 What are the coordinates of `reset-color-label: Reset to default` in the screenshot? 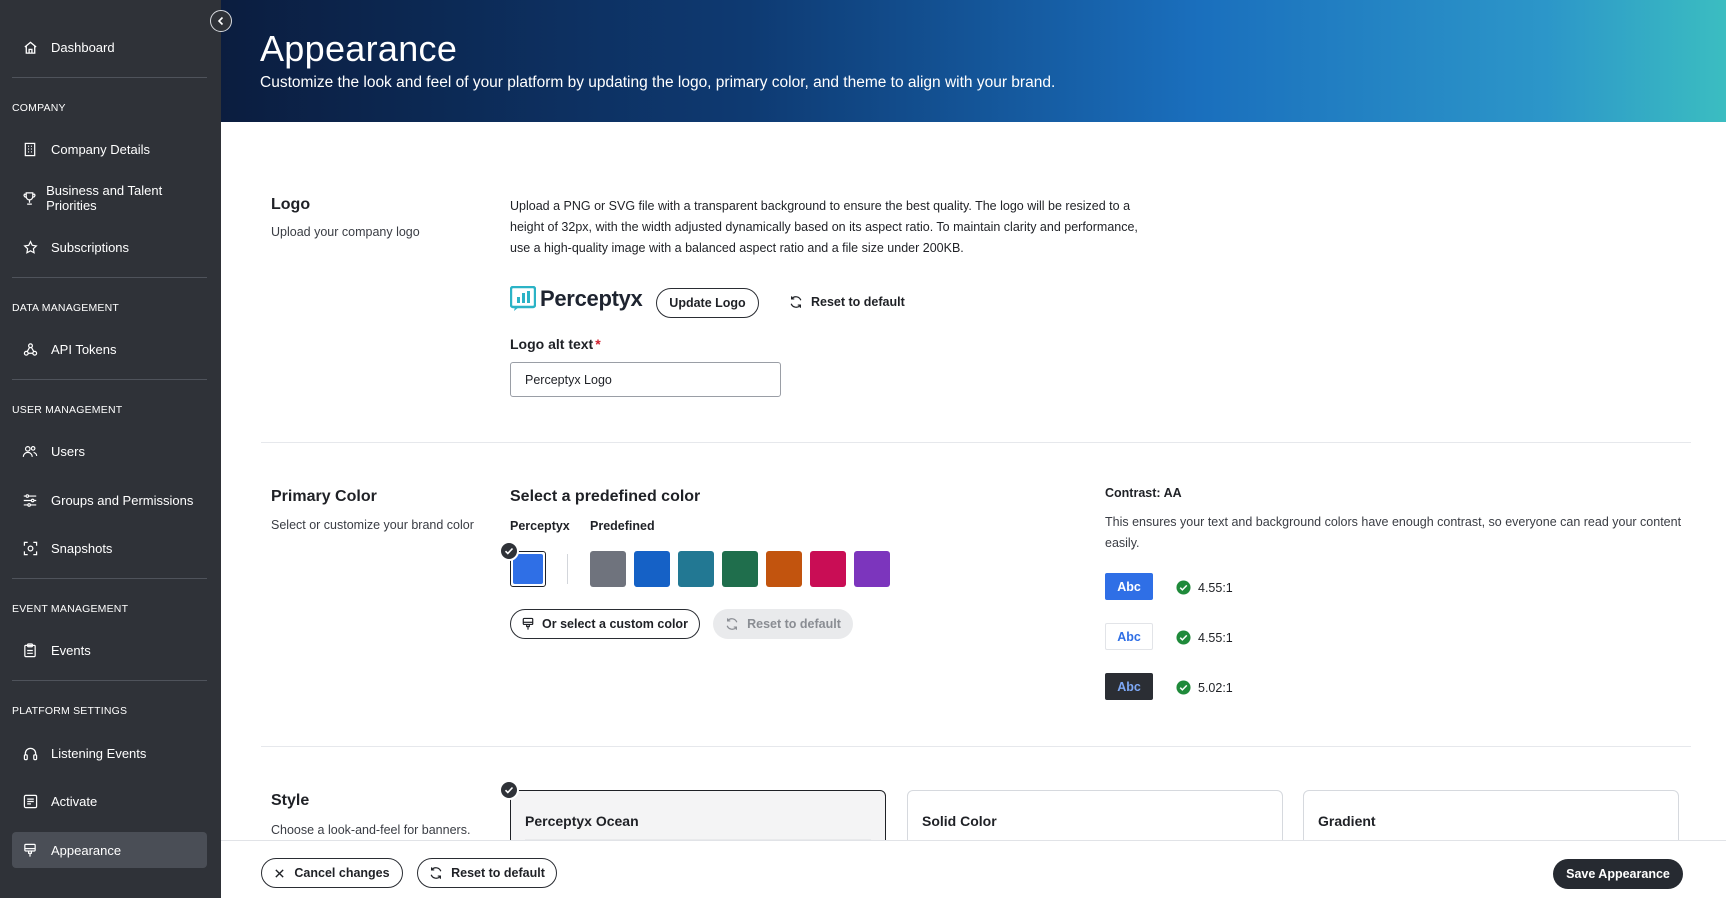 It's located at (794, 624).